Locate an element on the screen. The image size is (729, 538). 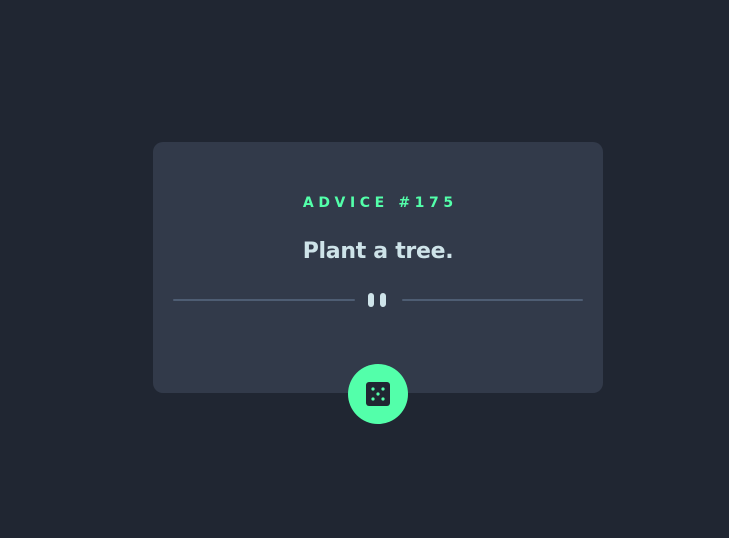
generate-advice-button is located at coordinates (378, 394).